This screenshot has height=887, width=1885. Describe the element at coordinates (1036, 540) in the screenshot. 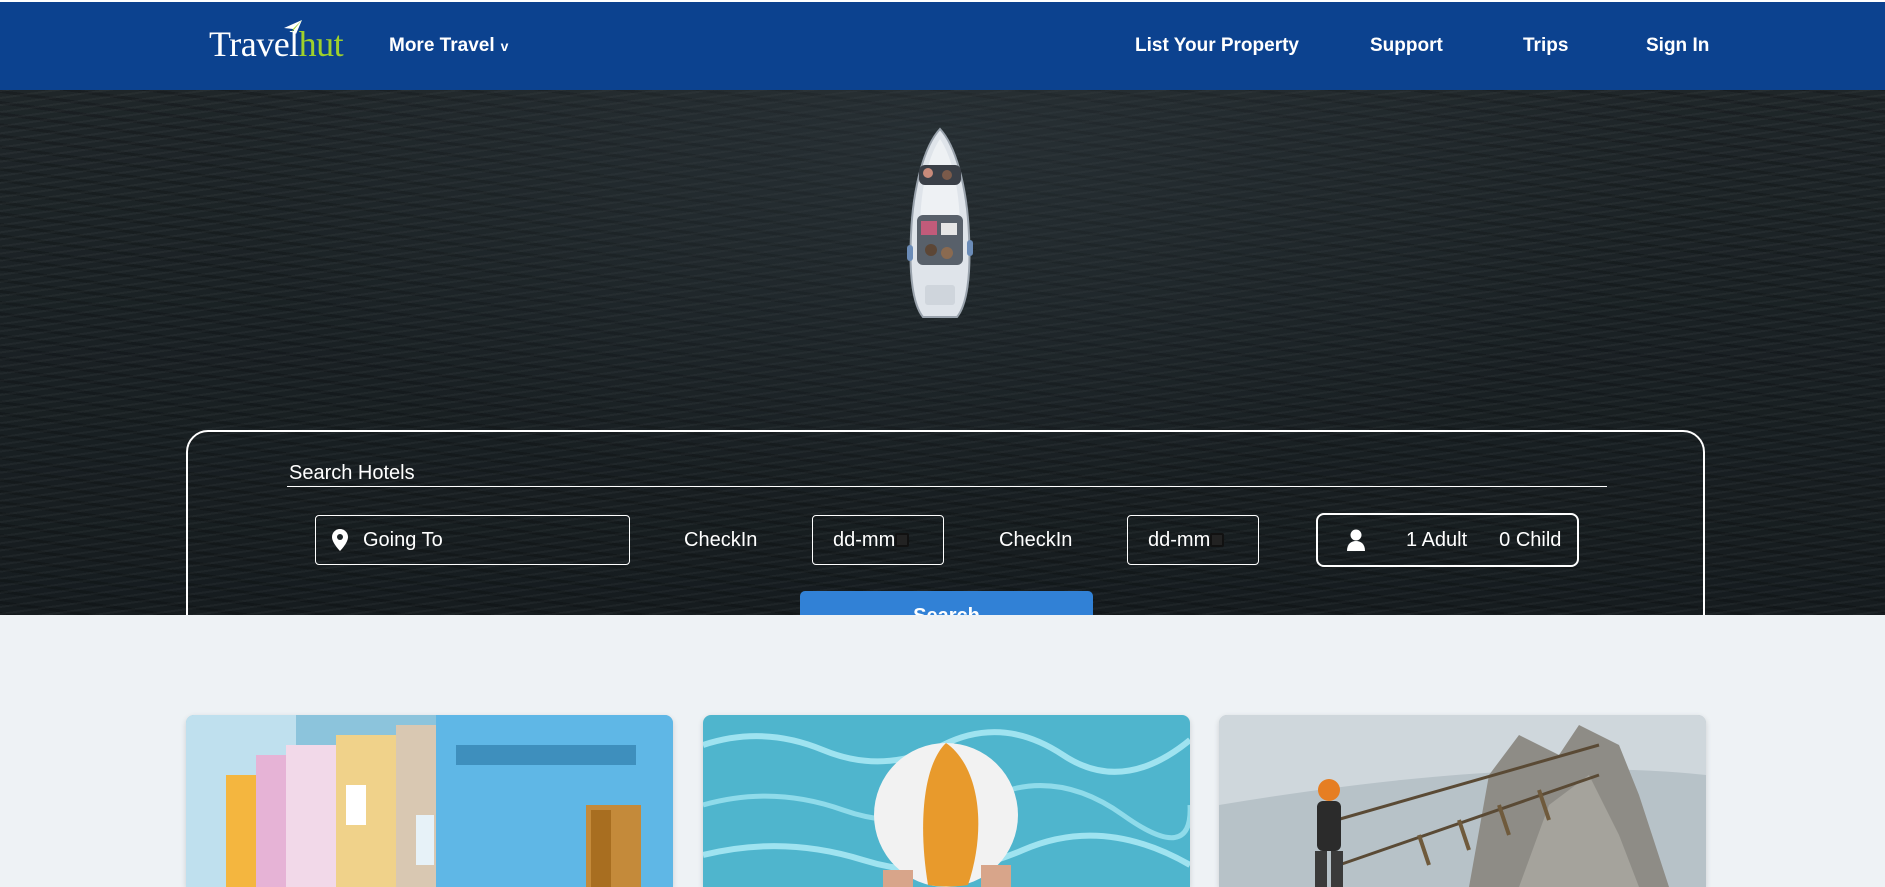

I see `checkout-label: CheckIn` at that location.